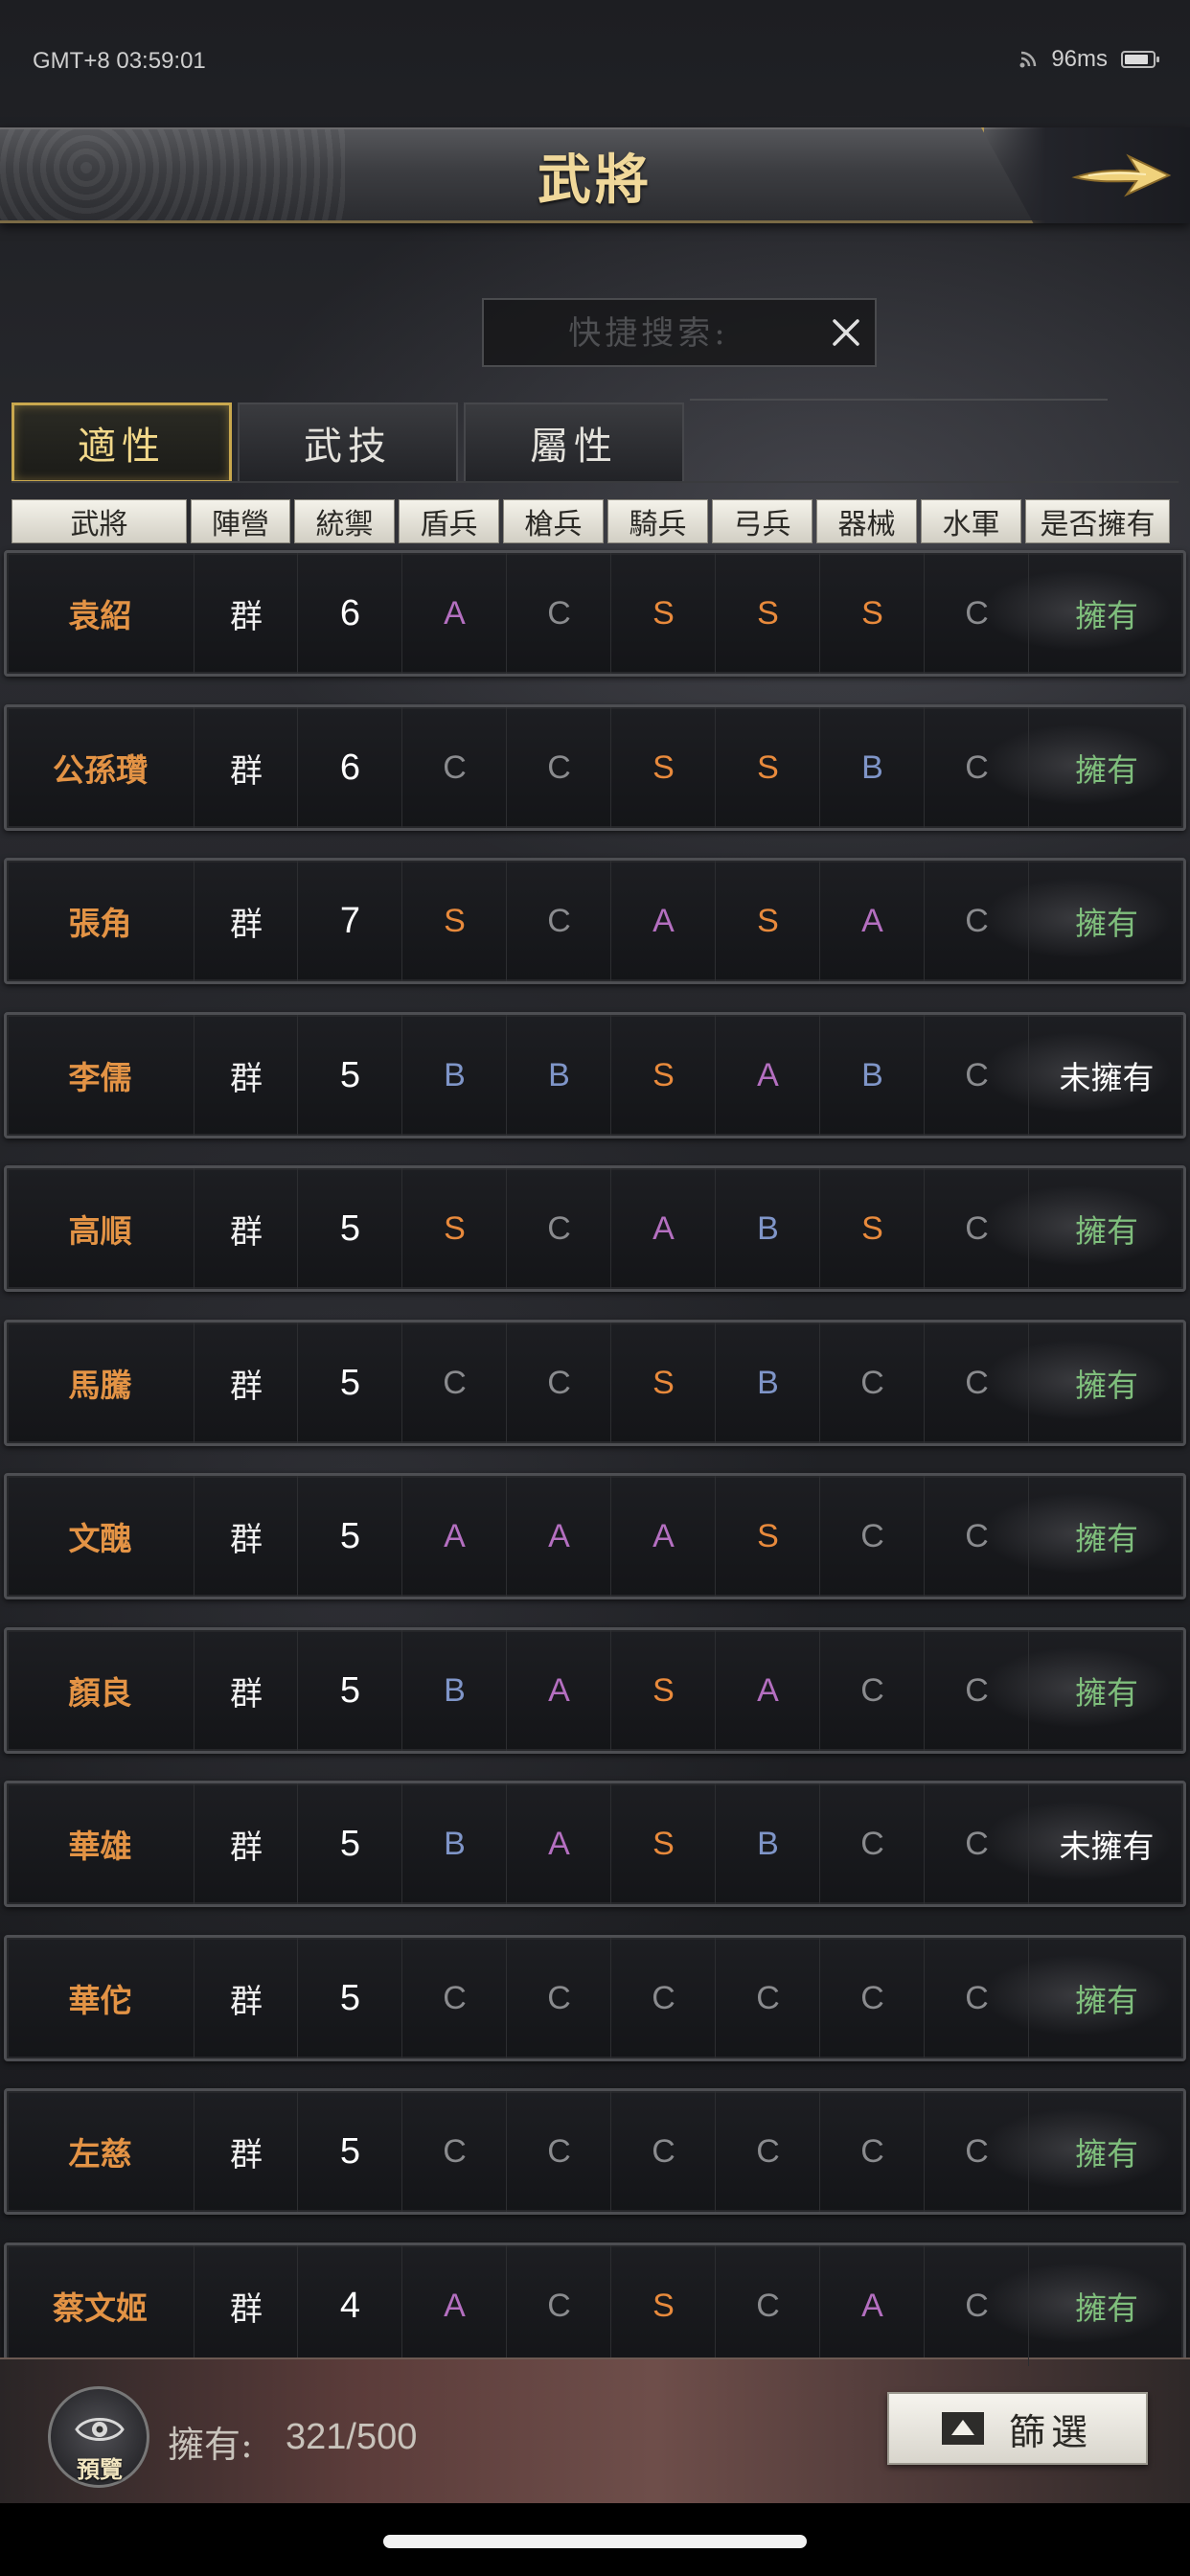  Describe the element at coordinates (100, 2000) in the screenshot. I see `general-name: 華佗` at that location.